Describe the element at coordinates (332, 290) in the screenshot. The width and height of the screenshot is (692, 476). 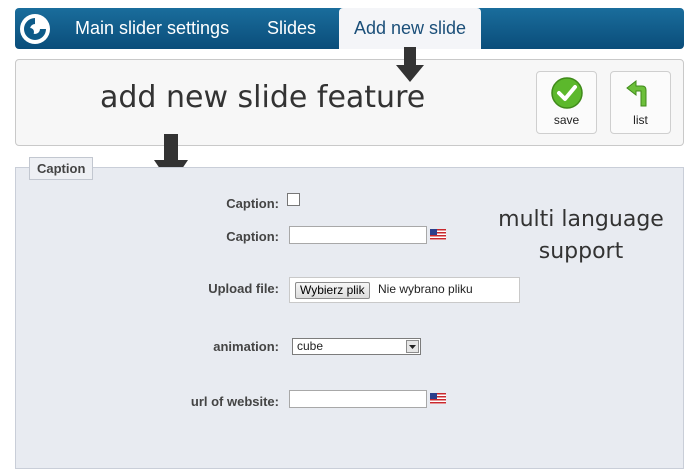
I see `choose-file-button: Wybierz plik` at that location.